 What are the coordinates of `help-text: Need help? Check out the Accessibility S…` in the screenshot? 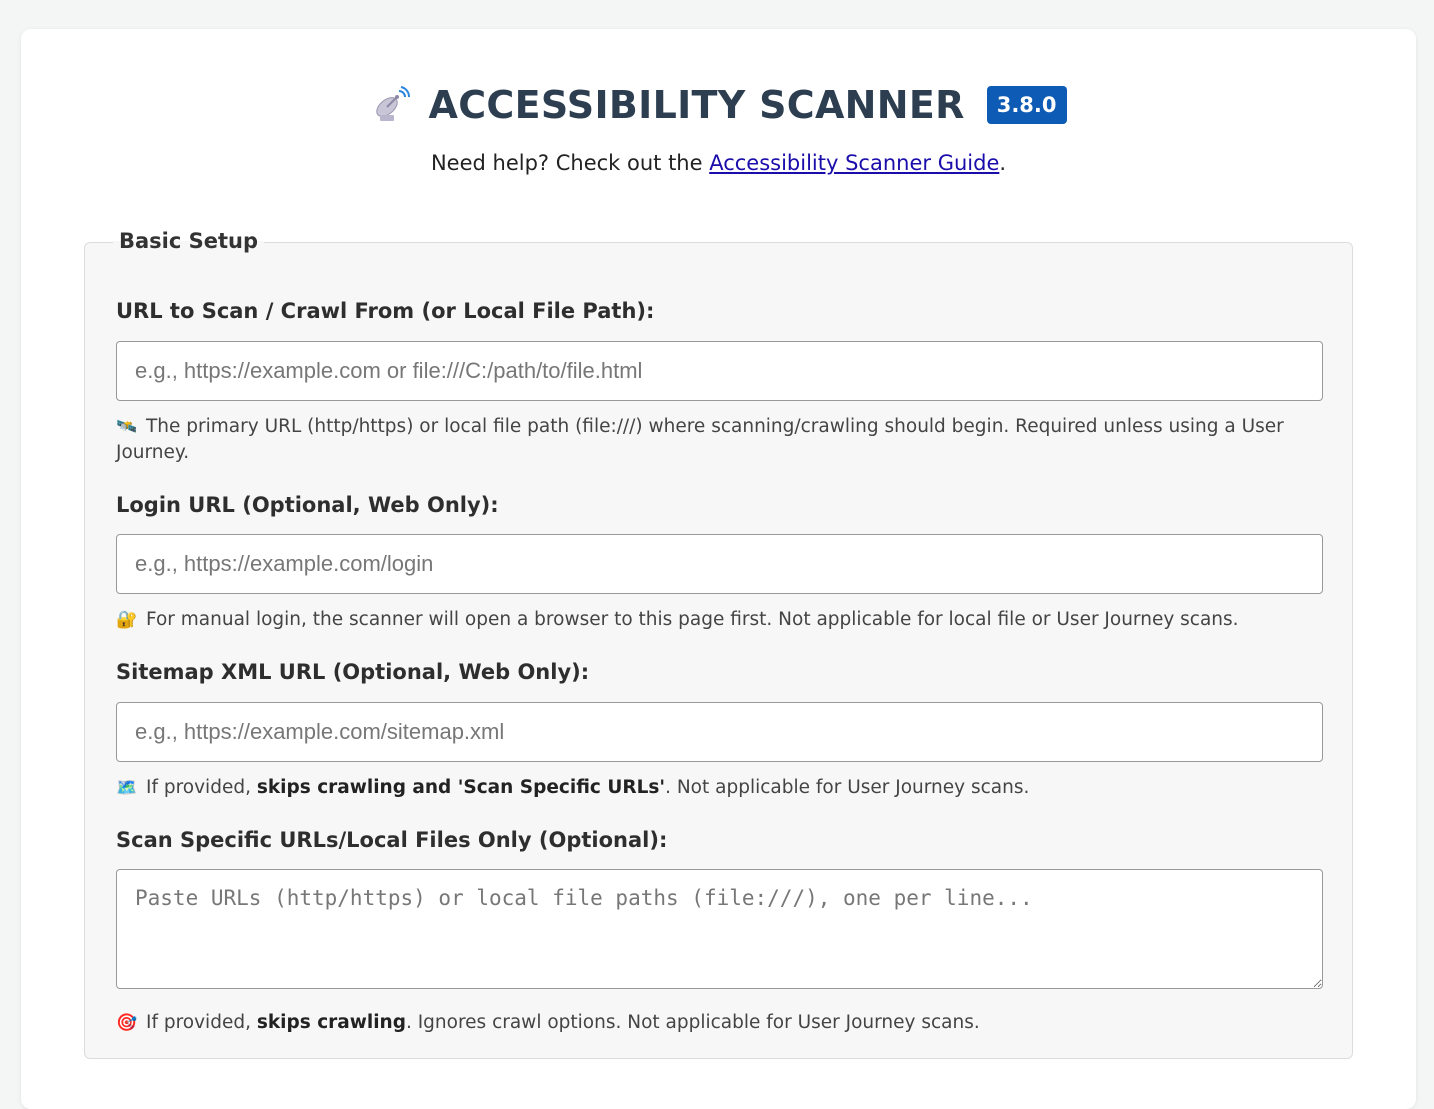 It's located at (718, 163).